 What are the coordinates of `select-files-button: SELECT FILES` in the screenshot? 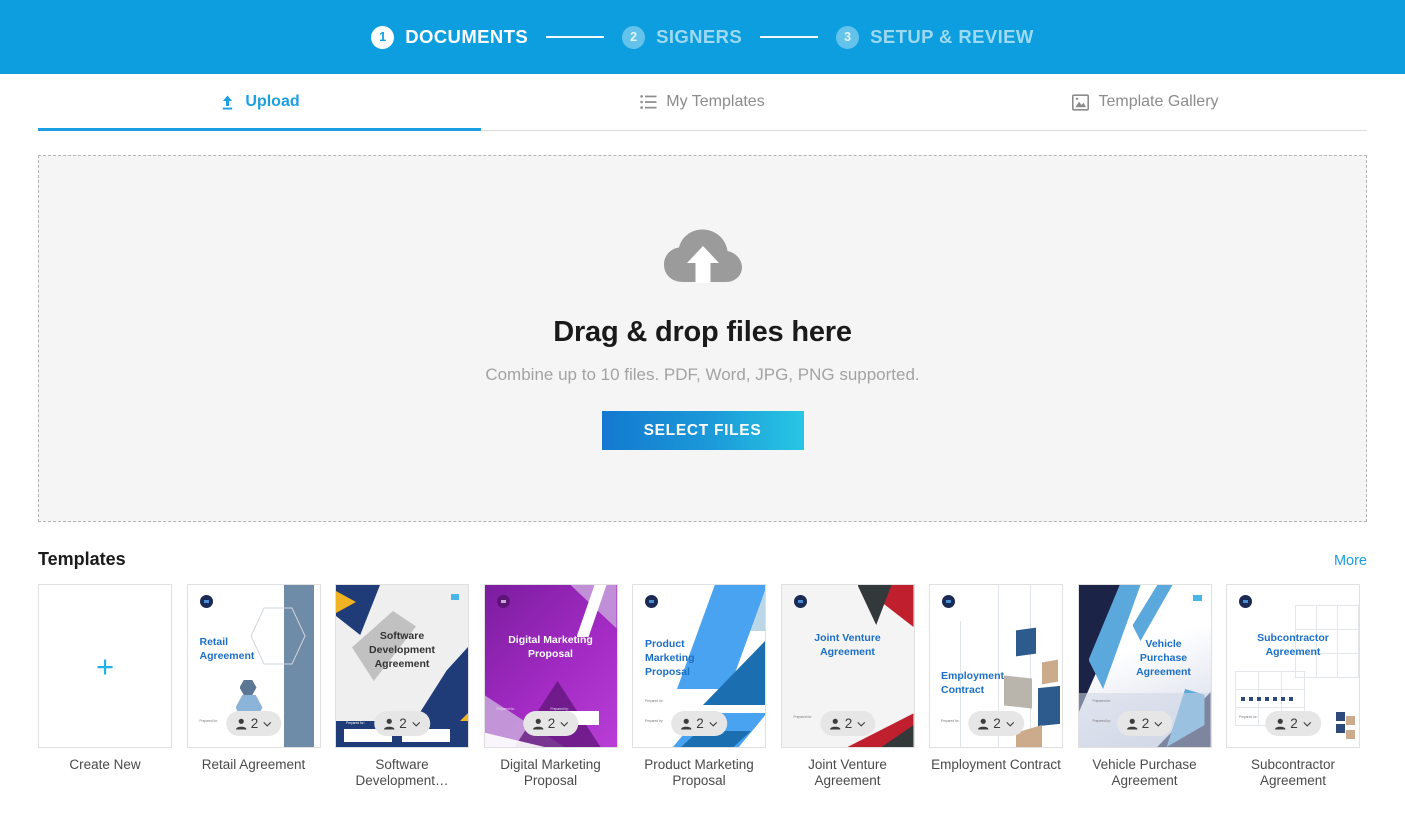 It's located at (702, 430).